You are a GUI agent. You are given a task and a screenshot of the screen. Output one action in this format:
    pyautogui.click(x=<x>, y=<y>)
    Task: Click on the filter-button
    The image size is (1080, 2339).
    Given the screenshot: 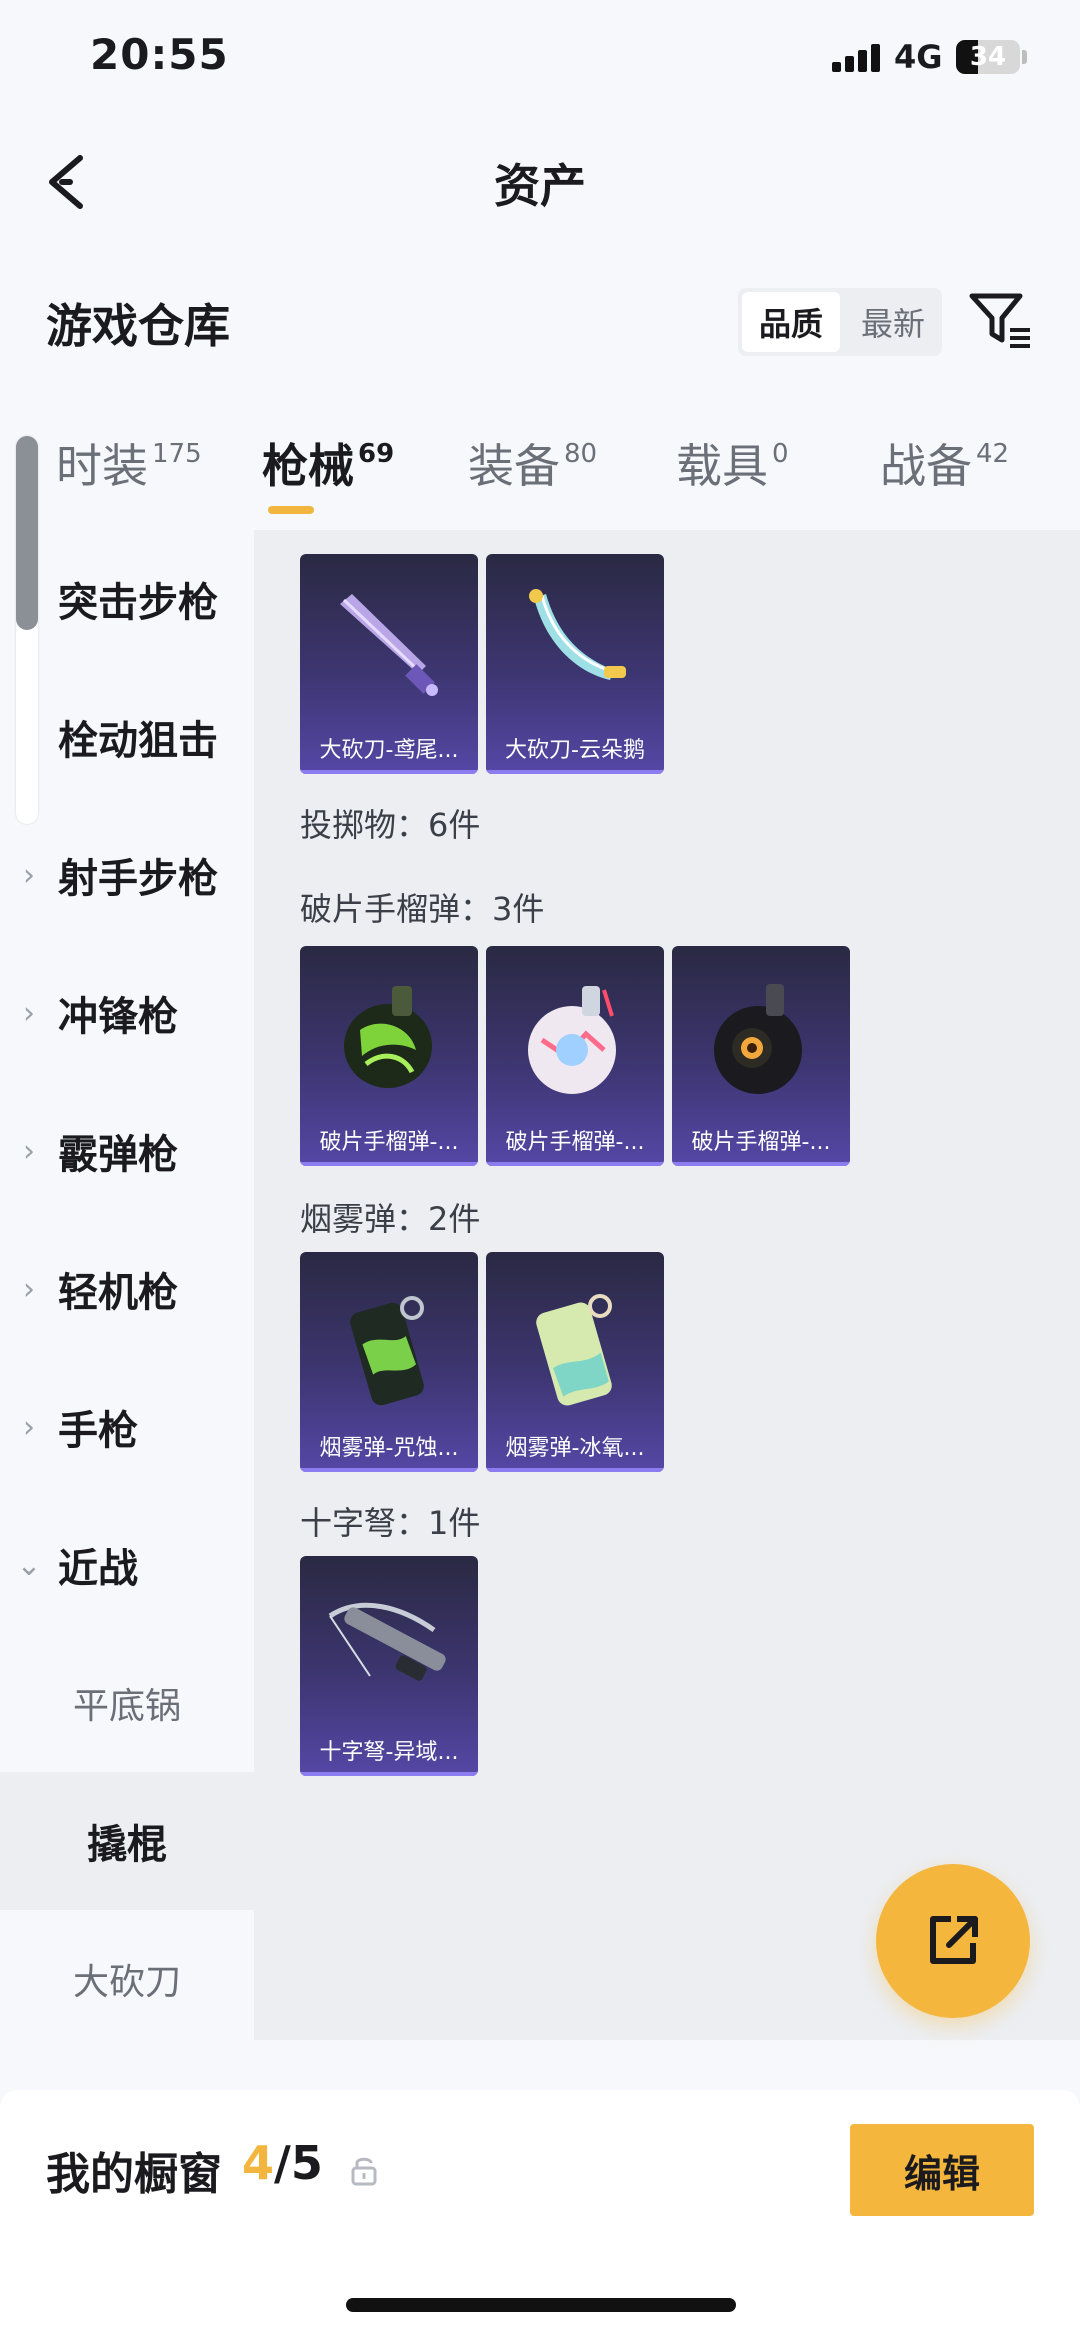 What is the action you would take?
    pyautogui.click(x=1001, y=321)
    